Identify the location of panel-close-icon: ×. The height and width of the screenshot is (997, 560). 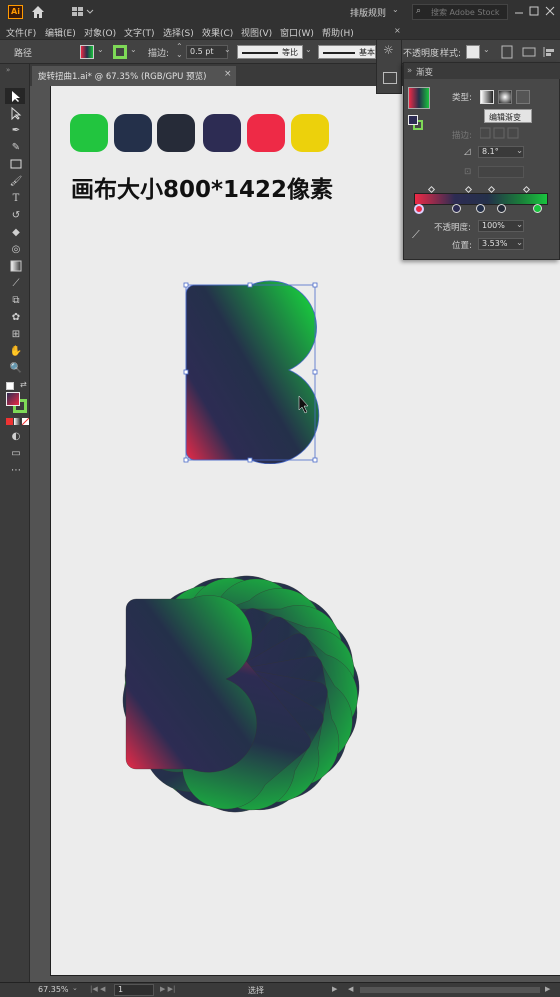
(397, 30).